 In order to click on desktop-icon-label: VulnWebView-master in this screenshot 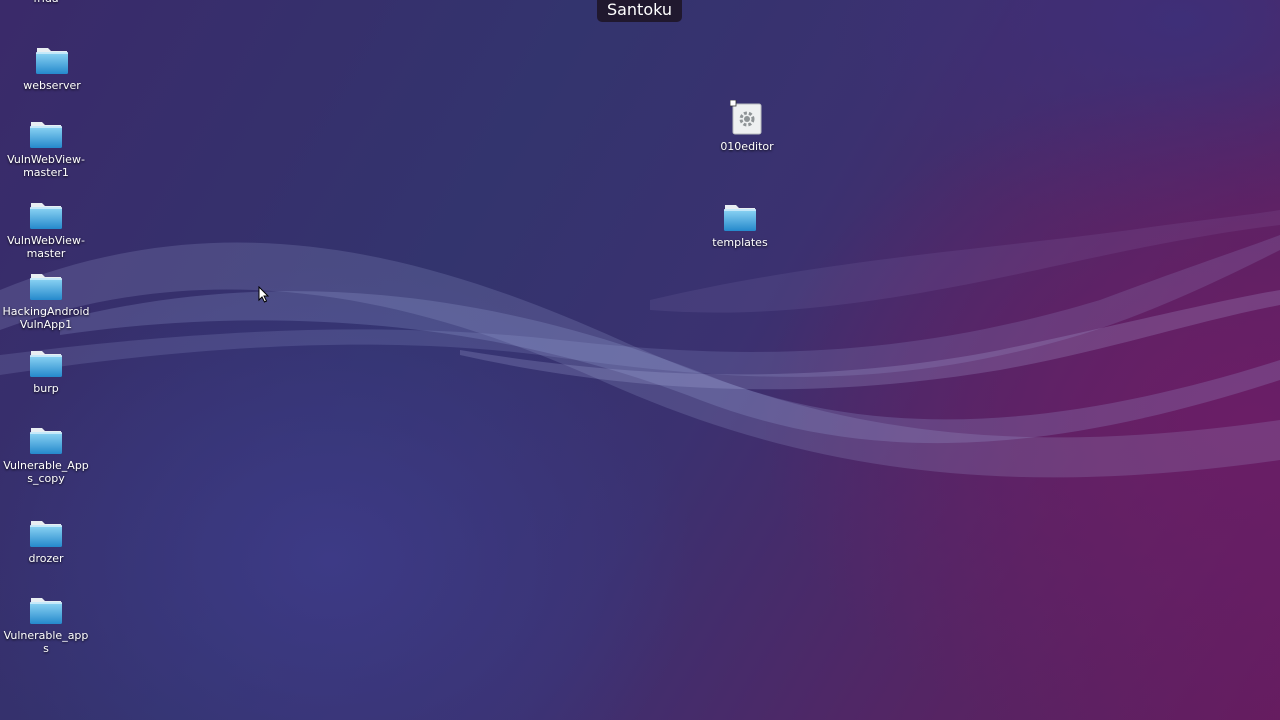, I will do `click(46, 247)`.